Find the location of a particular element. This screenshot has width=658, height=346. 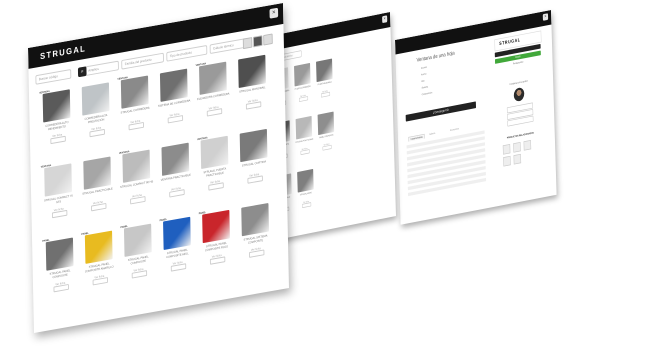

product-card: PUERTA ELEVABLE Ver ficha is located at coordinates (324, 77).